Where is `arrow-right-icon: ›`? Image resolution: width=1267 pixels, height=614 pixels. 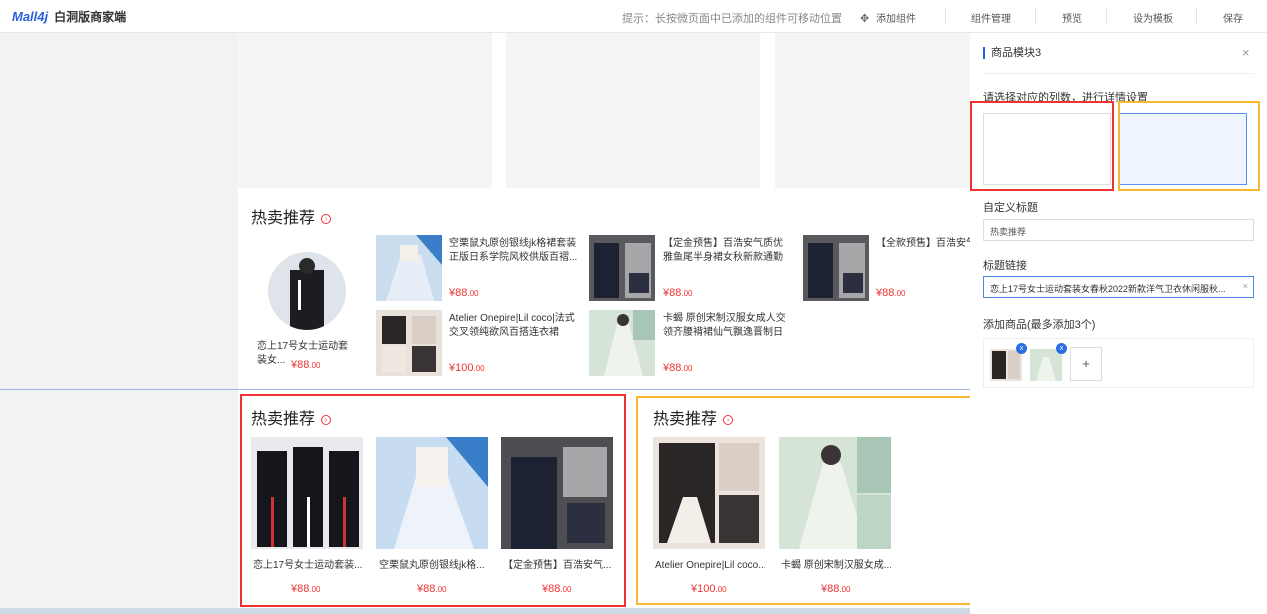
arrow-right-icon: › is located at coordinates (326, 218).